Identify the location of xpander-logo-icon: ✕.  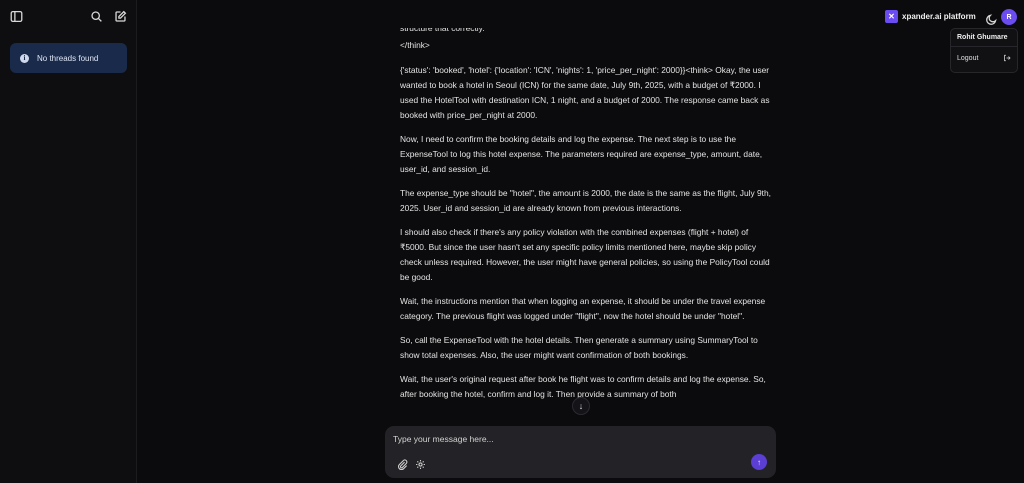
(891, 16).